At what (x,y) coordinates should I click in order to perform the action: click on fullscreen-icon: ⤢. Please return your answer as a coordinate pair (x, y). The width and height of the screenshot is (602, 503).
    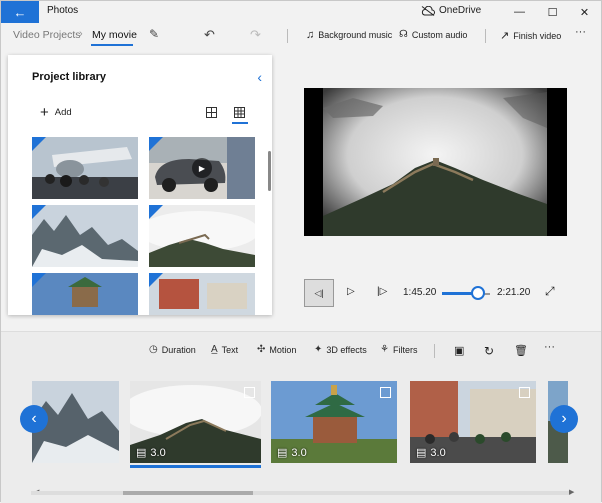
    Looking at the image, I should click on (550, 291).